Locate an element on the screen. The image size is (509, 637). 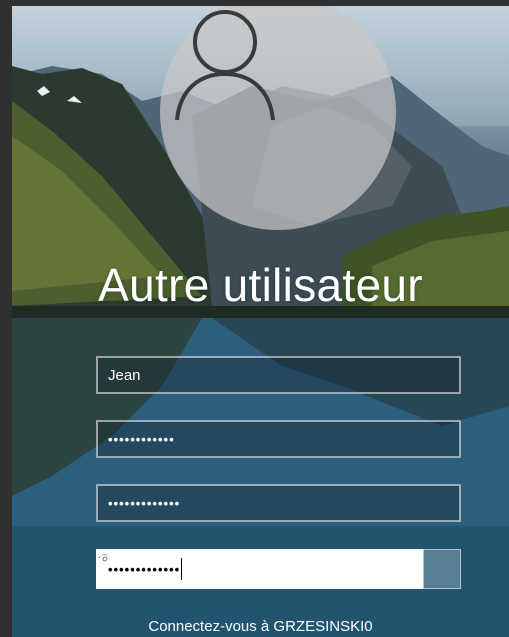
user-display-name: Autre utilisateur is located at coordinates (260, 285).